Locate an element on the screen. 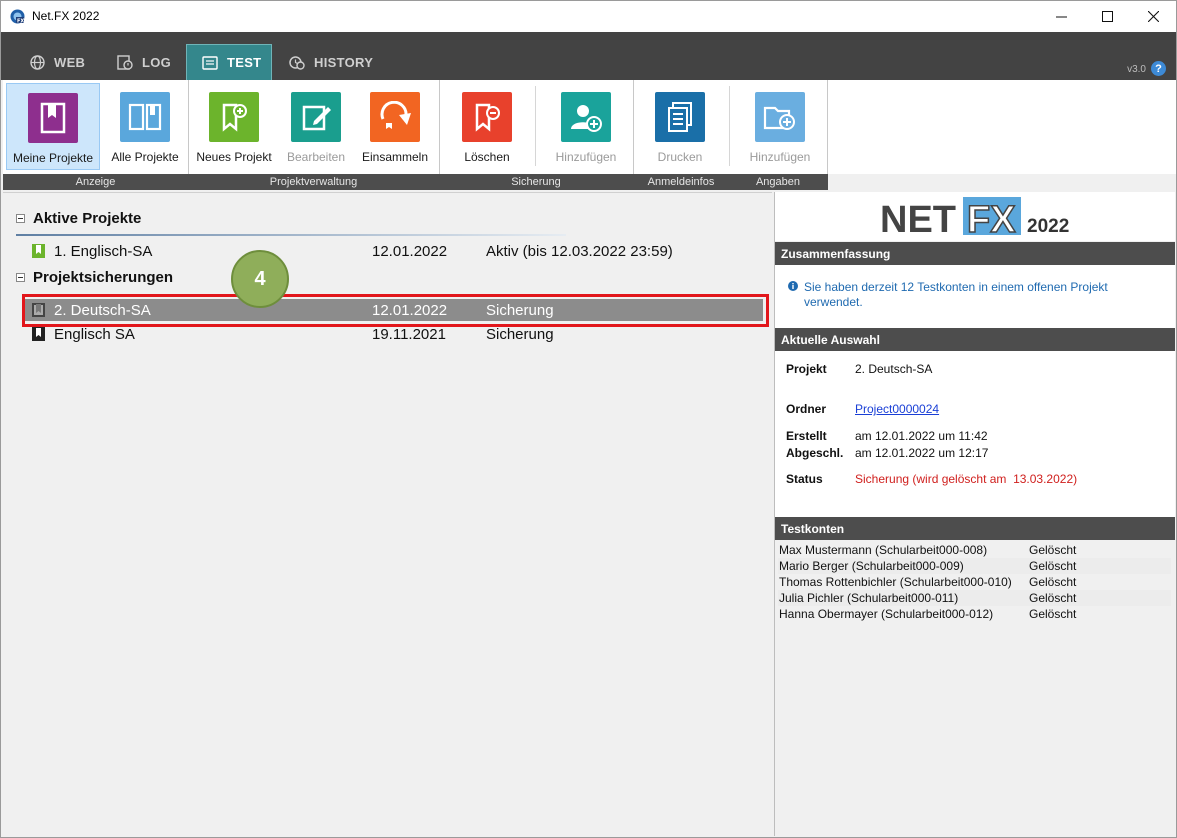 This screenshot has height=838, width=1177. netfx-logo-graphic: NET FX 2022 is located at coordinates (974, 219).